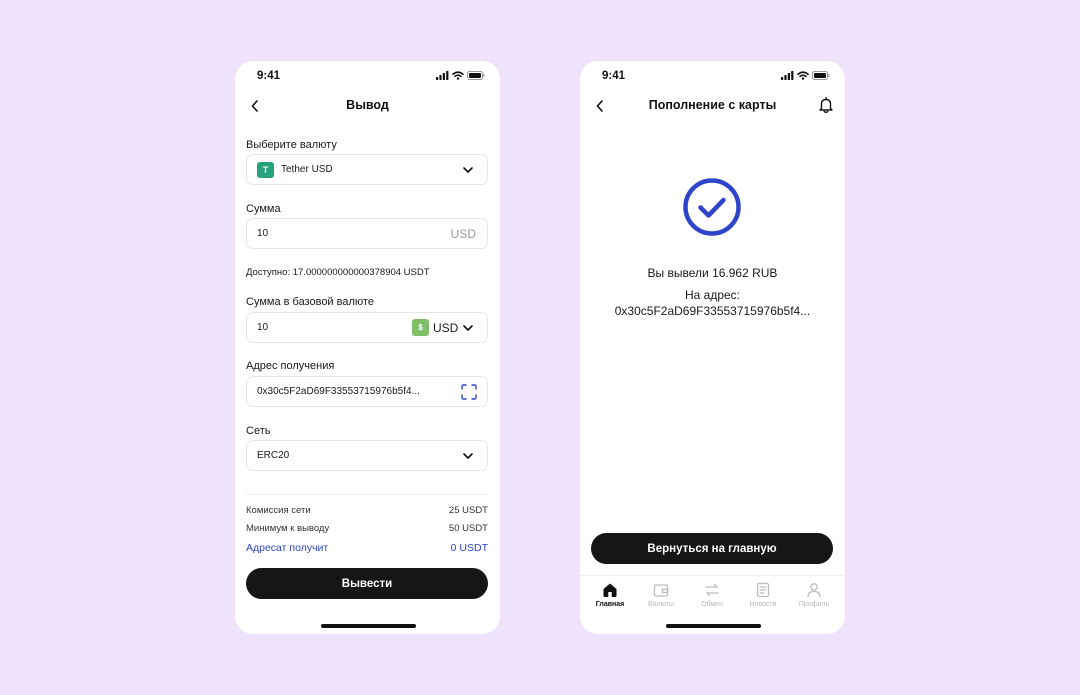 This screenshot has height=695, width=1080. Describe the element at coordinates (367, 455) in the screenshot. I see `network-select: ERC20` at that location.